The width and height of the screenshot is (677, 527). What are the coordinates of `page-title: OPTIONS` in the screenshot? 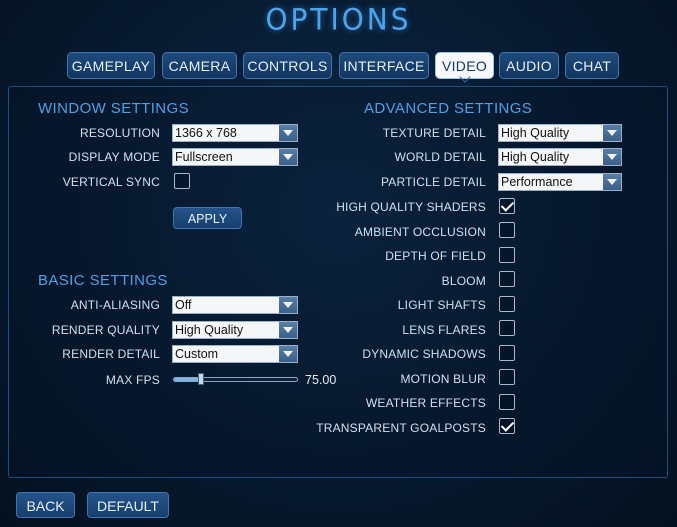 It's located at (338, 19).